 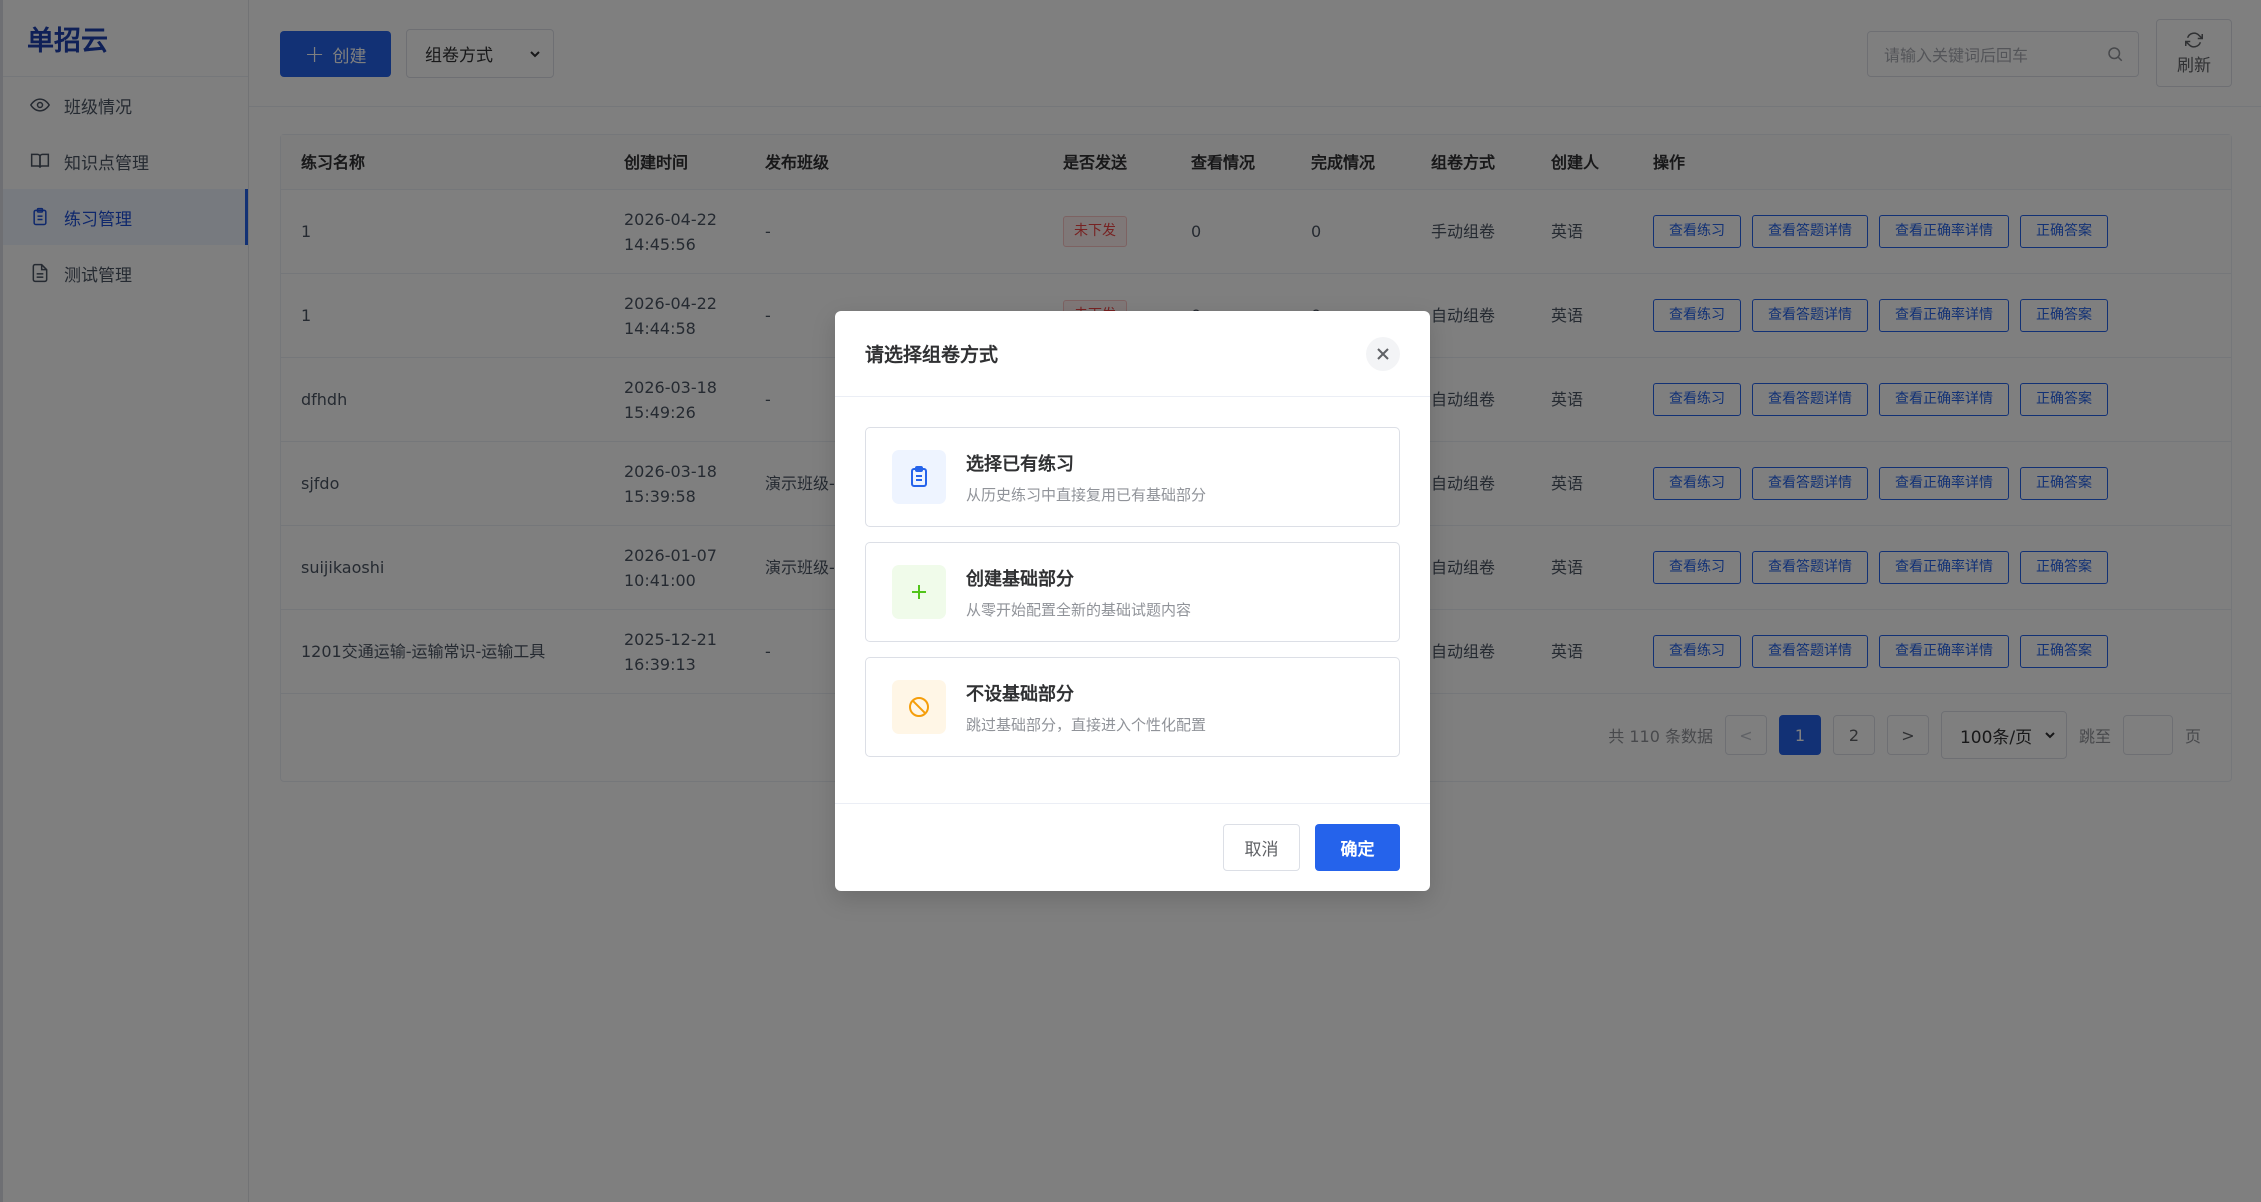 I want to click on clipboard-icon, so click(x=919, y=477).